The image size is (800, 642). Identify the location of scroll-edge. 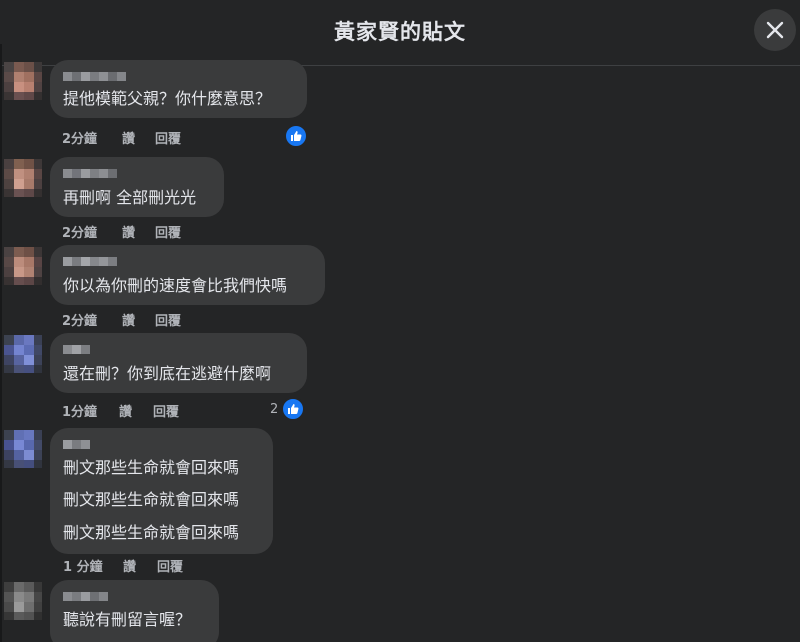
(1, 343).